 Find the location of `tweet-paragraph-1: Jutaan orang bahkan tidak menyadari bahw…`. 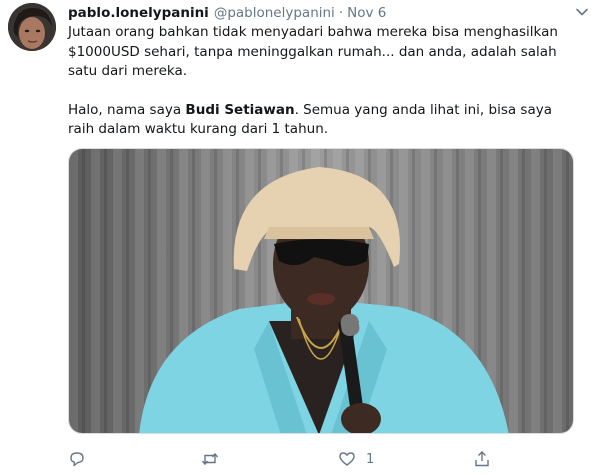

tweet-paragraph-1: Jutaan orang bahkan tidak menyadari bahw… is located at coordinates (313, 51).